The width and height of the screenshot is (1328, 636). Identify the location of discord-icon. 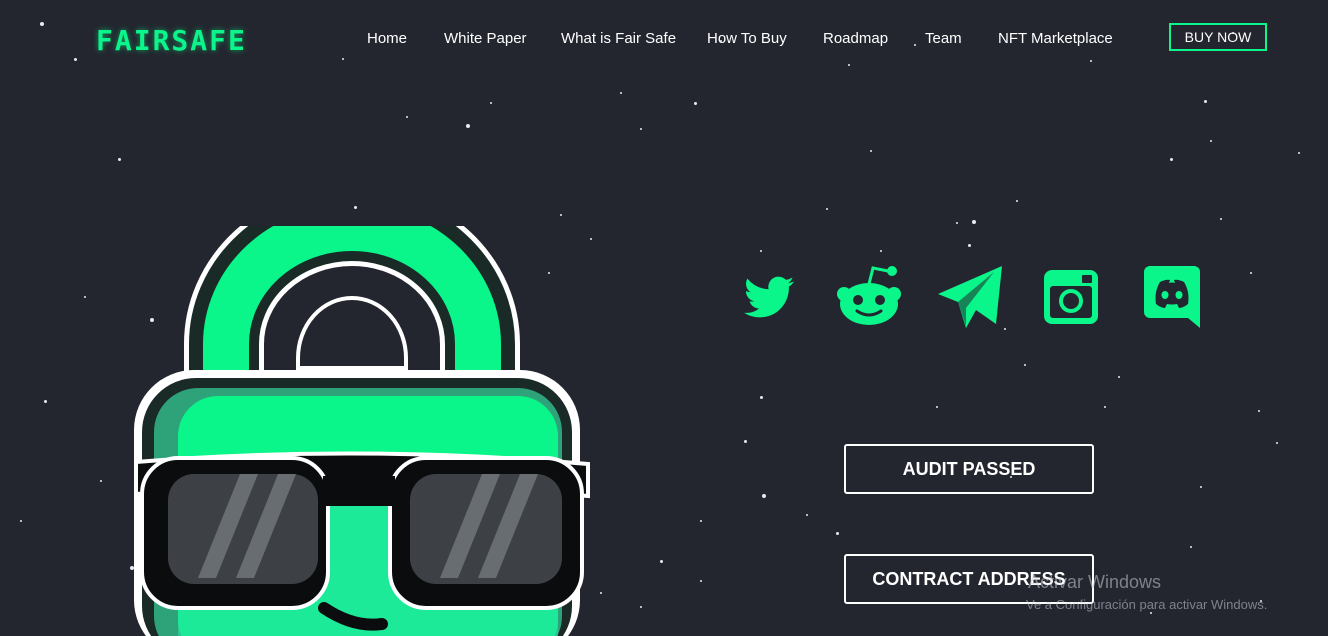
(1172, 297).